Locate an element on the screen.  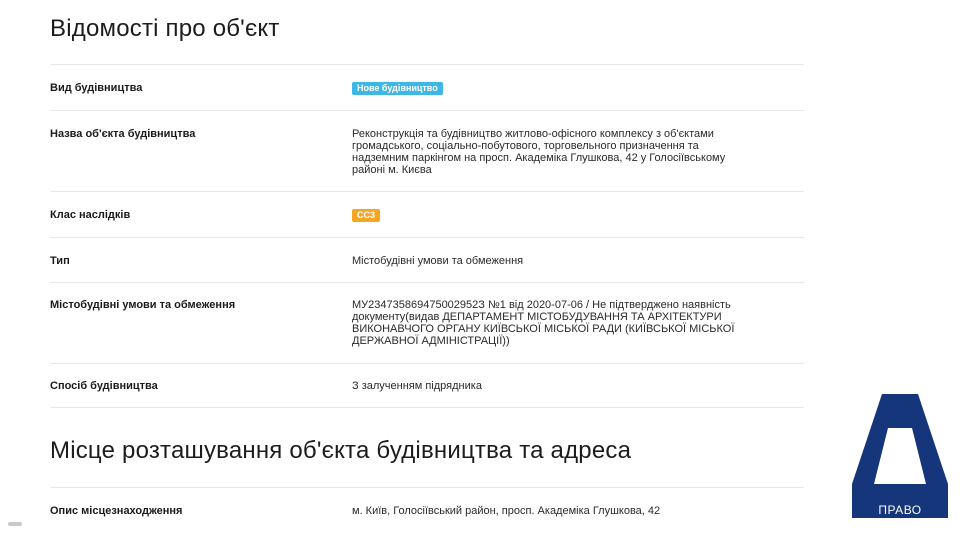
row-value: З залученням підрядника is located at coordinates (567, 386).